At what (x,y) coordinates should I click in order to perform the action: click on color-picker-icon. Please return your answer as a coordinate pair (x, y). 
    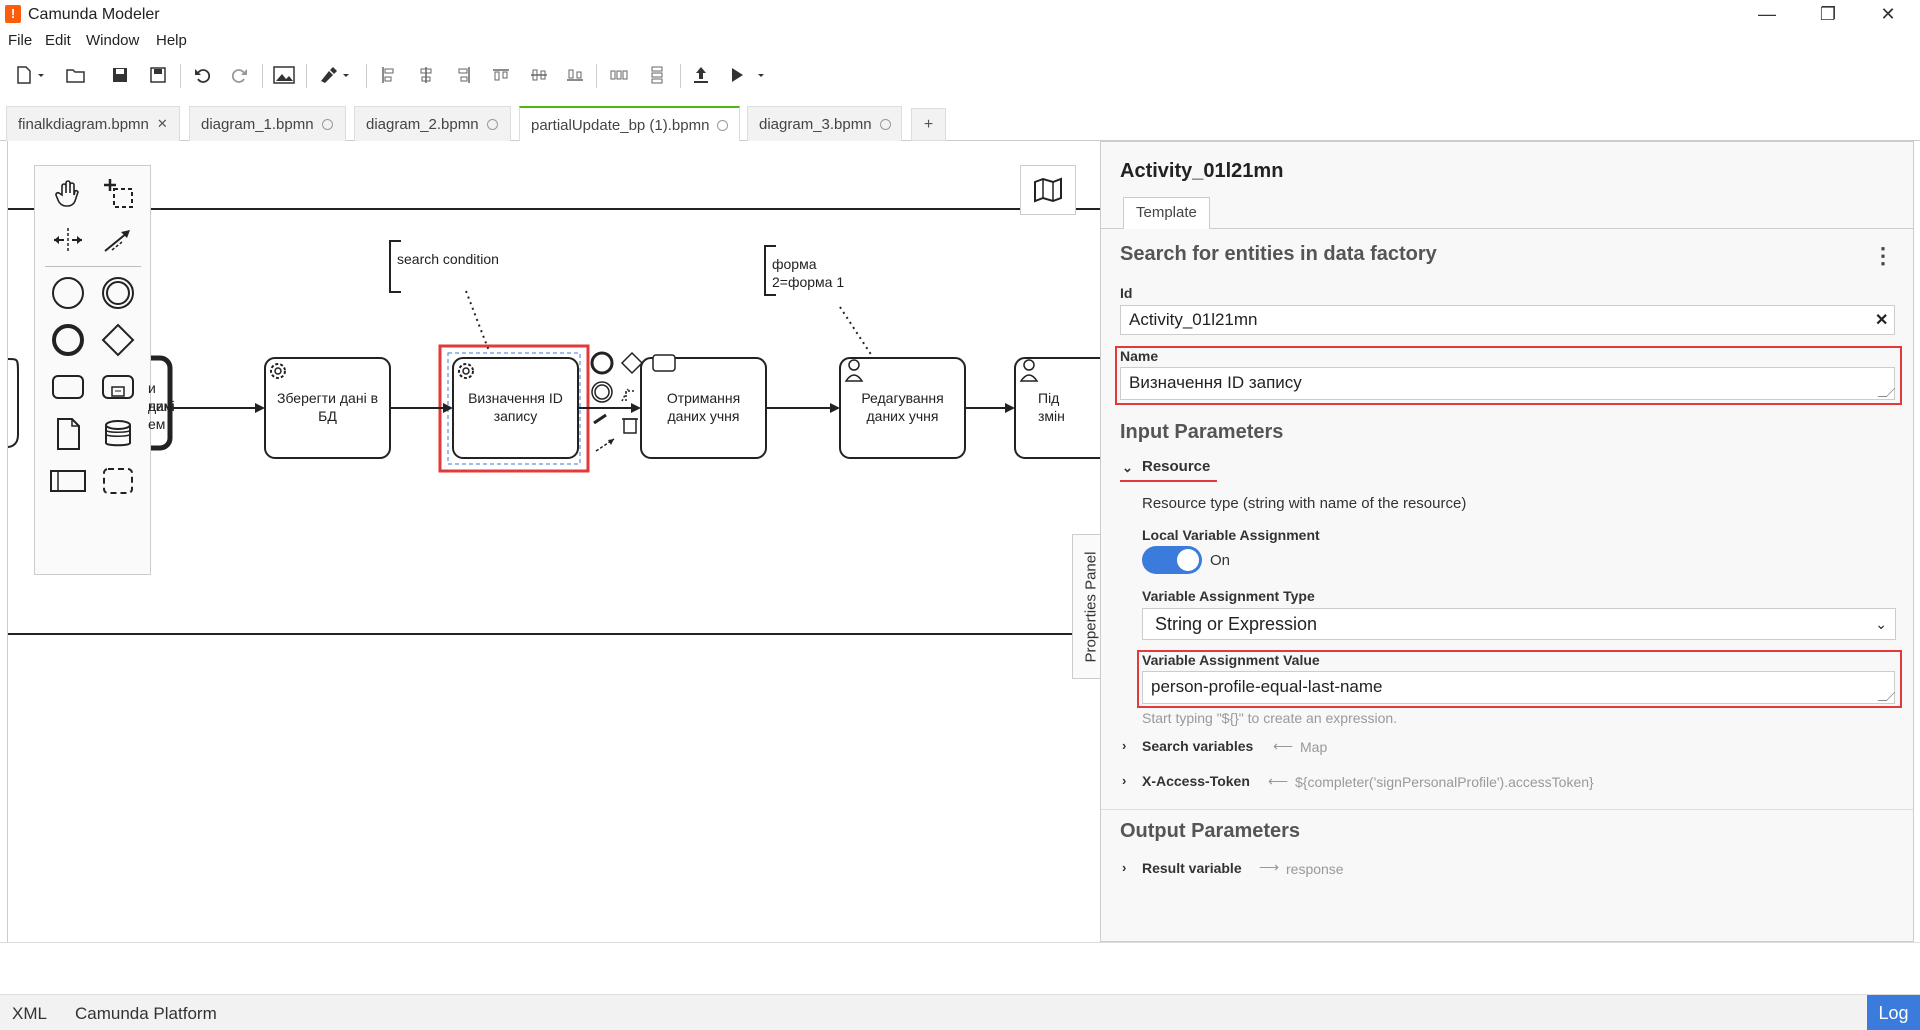
    Looking at the image, I should click on (334, 75).